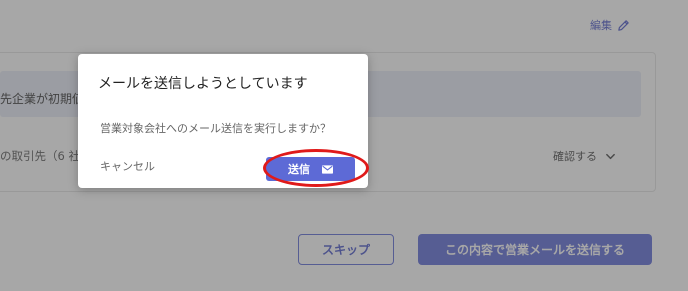 The image size is (688, 291). What do you see at coordinates (203, 84) in the screenshot?
I see `dialog-title: メールを送信しようとしています` at bounding box center [203, 84].